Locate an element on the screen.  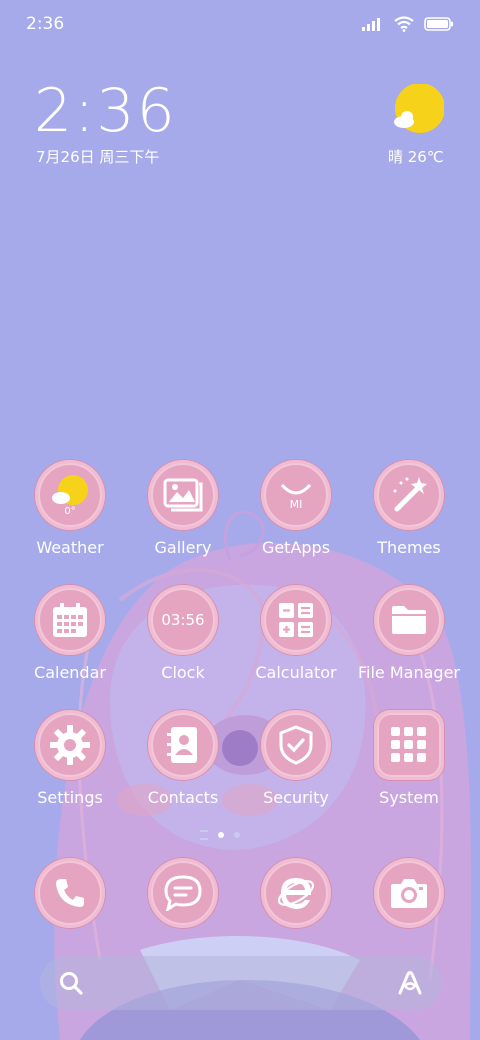
battery-icon is located at coordinates (438, 24).